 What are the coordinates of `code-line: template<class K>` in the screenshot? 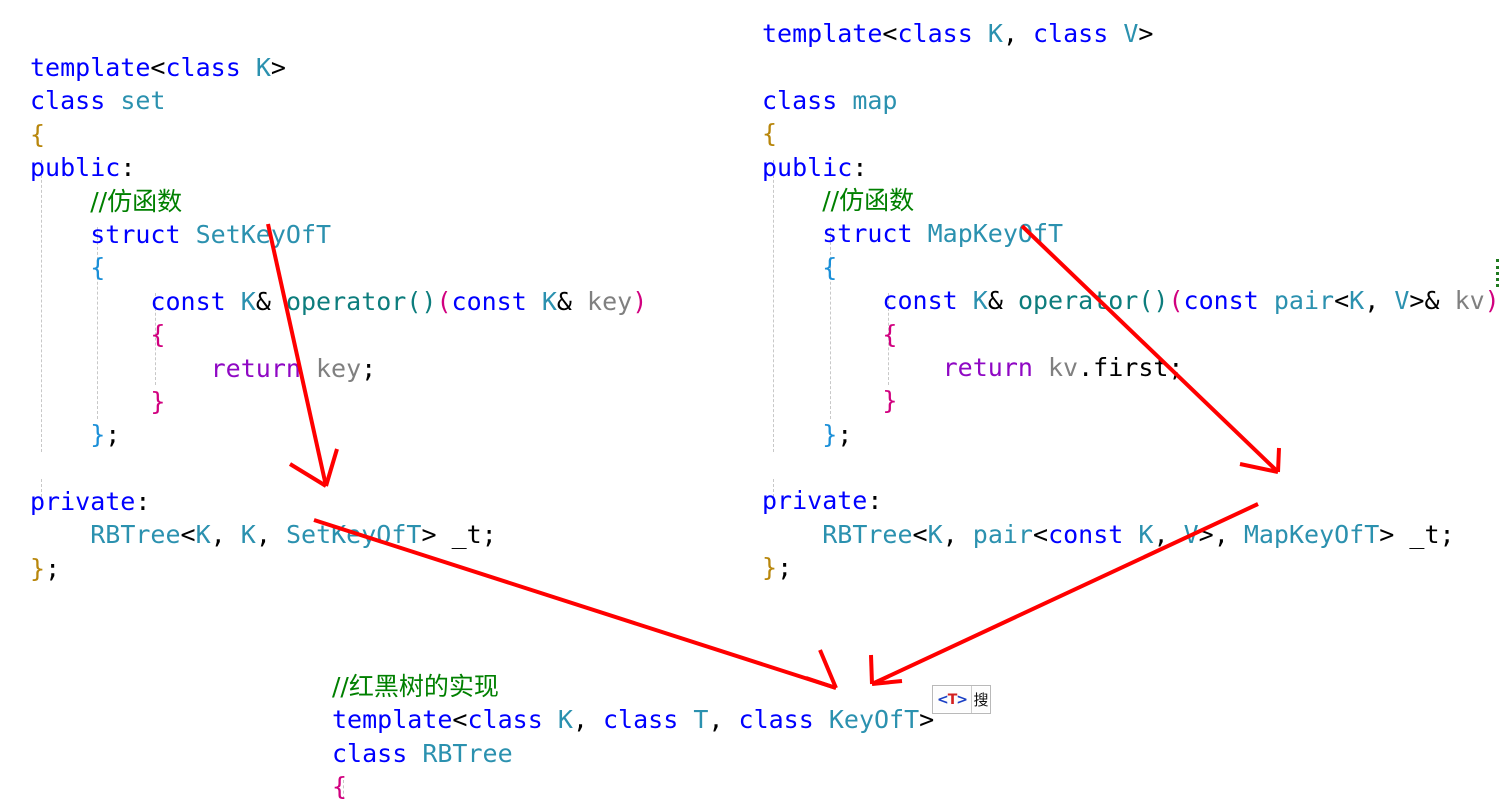 It's located at (158, 67).